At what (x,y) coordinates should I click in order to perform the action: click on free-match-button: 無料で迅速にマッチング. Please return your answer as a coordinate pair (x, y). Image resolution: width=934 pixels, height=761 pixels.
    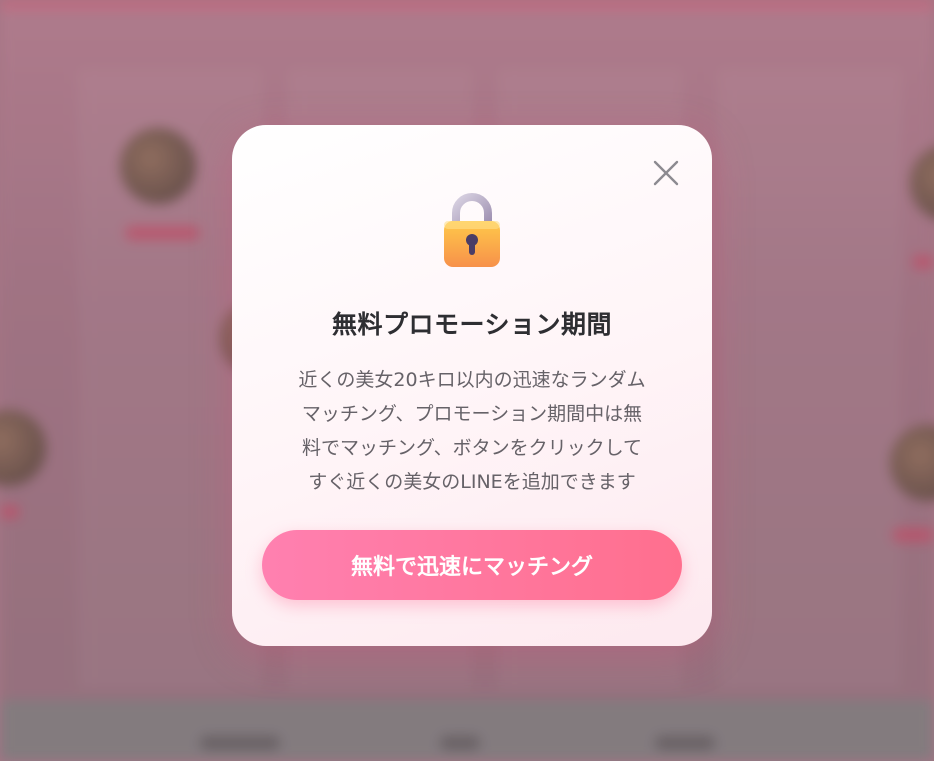
    Looking at the image, I should click on (472, 565).